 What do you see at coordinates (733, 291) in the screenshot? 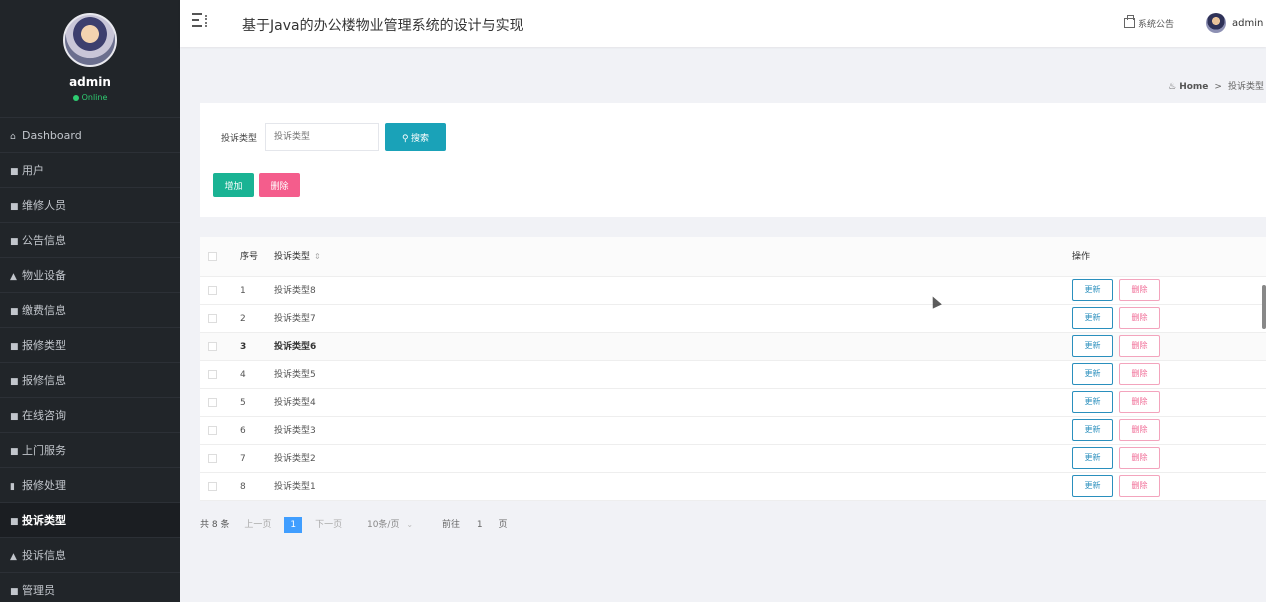
I see `table-row: 1 投诉类型8 更新 删除` at bounding box center [733, 291].